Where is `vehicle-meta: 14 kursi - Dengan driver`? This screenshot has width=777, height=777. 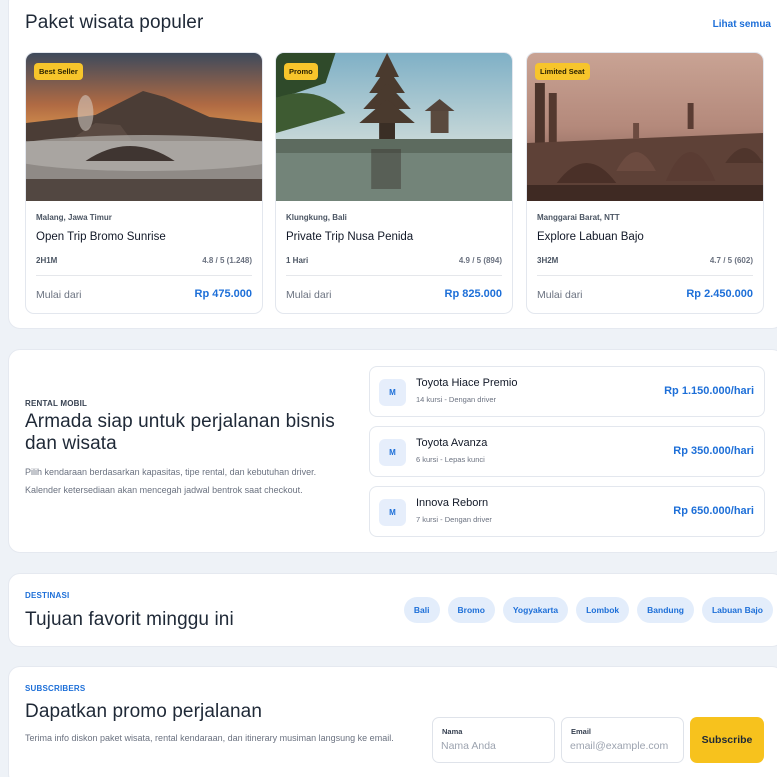
vehicle-meta: 14 kursi - Dengan driver is located at coordinates (456, 399).